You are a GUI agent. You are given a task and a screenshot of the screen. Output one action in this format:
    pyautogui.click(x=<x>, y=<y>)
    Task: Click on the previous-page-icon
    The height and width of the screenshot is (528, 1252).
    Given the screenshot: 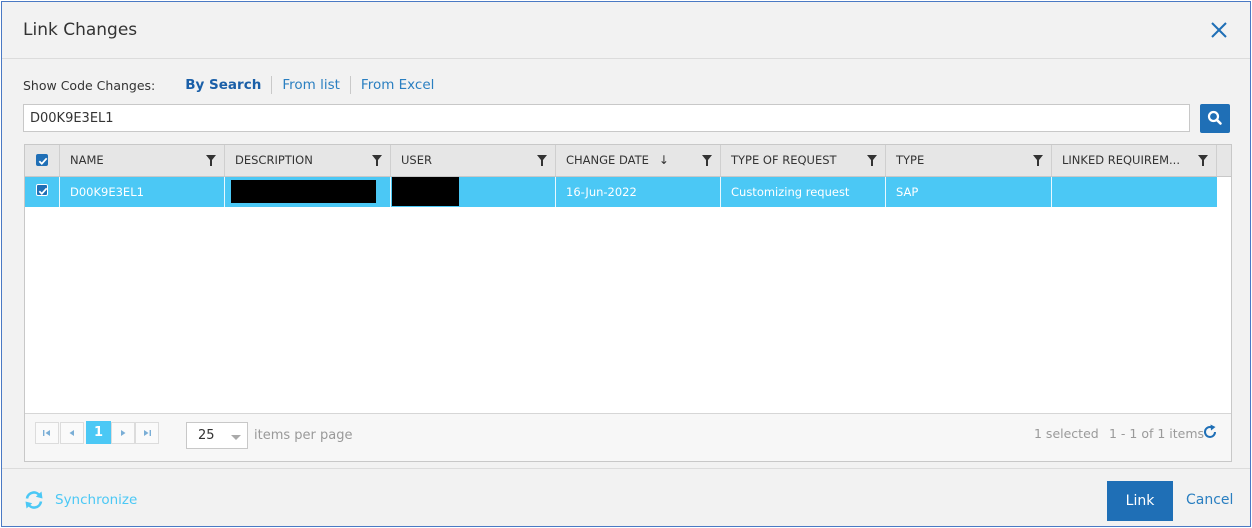 What is the action you would take?
    pyautogui.click(x=72, y=433)
    